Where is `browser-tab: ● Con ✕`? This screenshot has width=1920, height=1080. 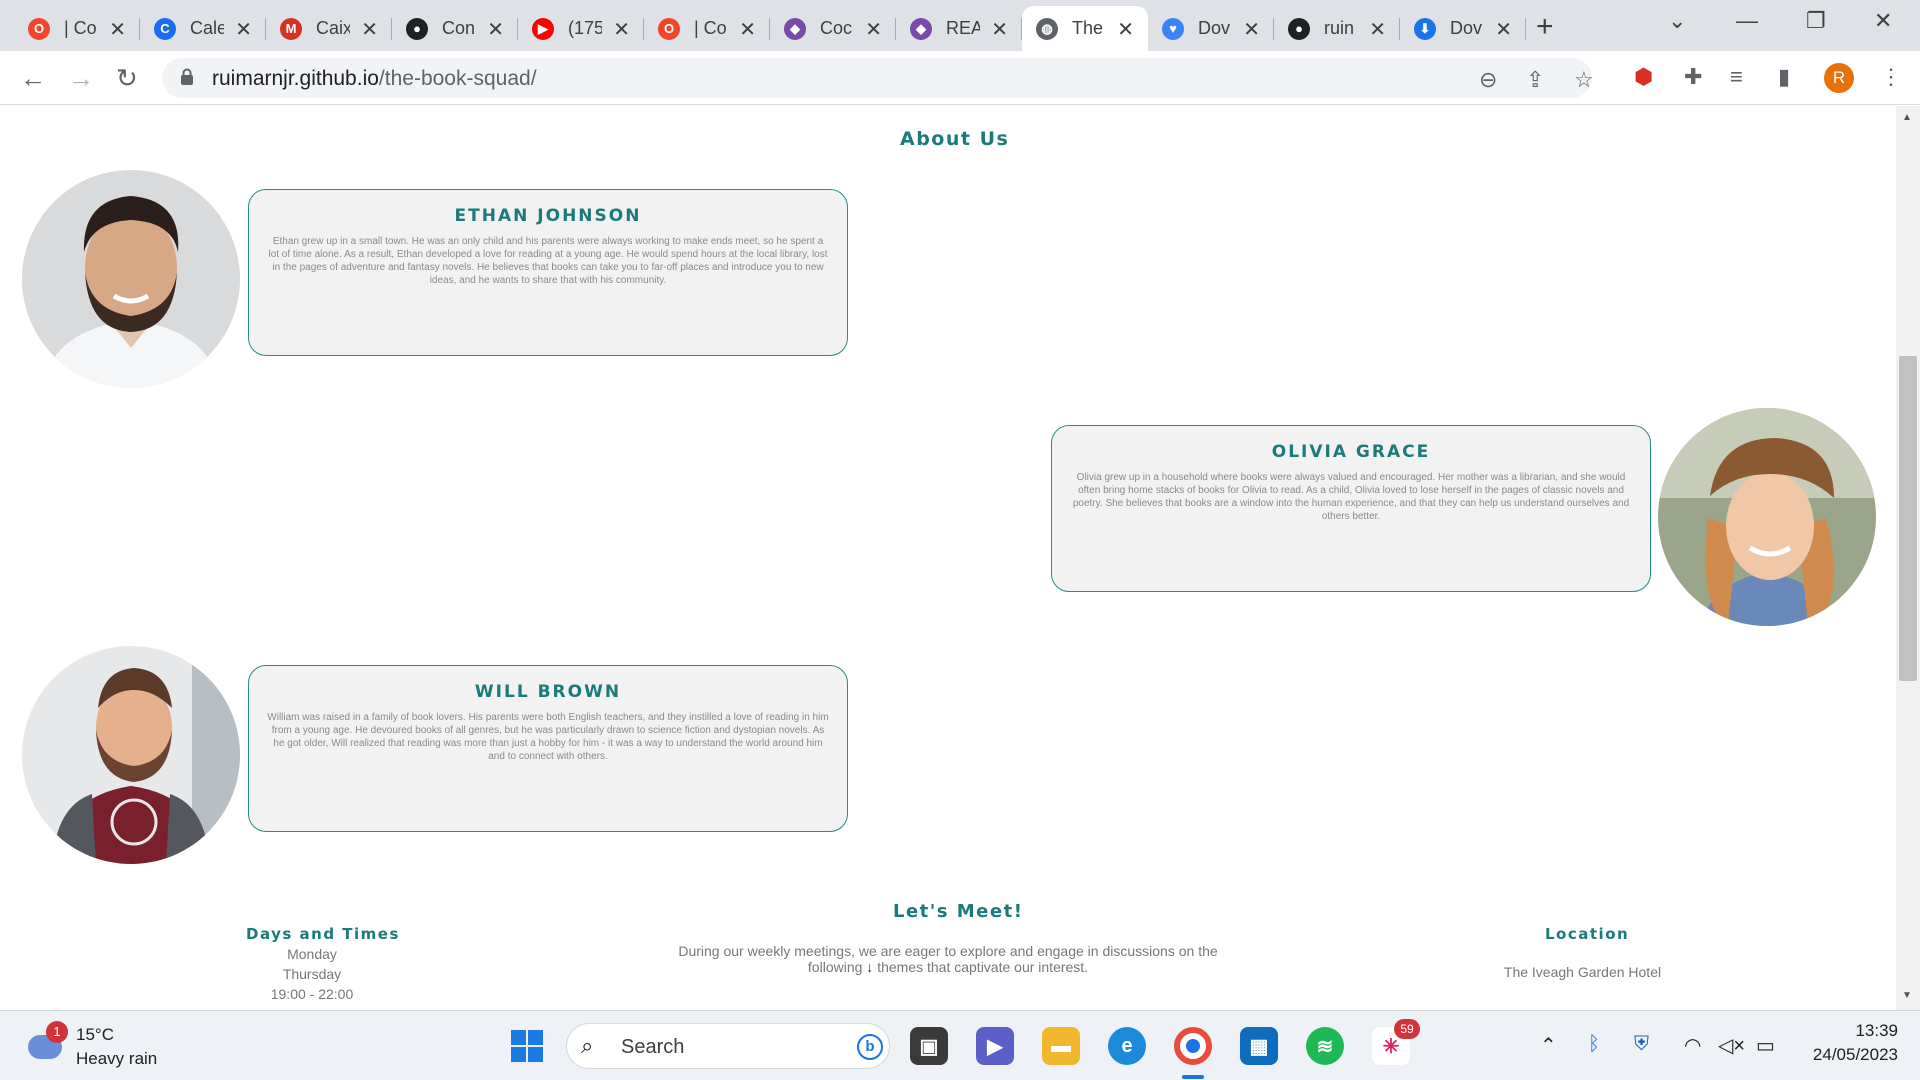 browser-tab: ● Con ✕ is located at coordinates (455, 28).